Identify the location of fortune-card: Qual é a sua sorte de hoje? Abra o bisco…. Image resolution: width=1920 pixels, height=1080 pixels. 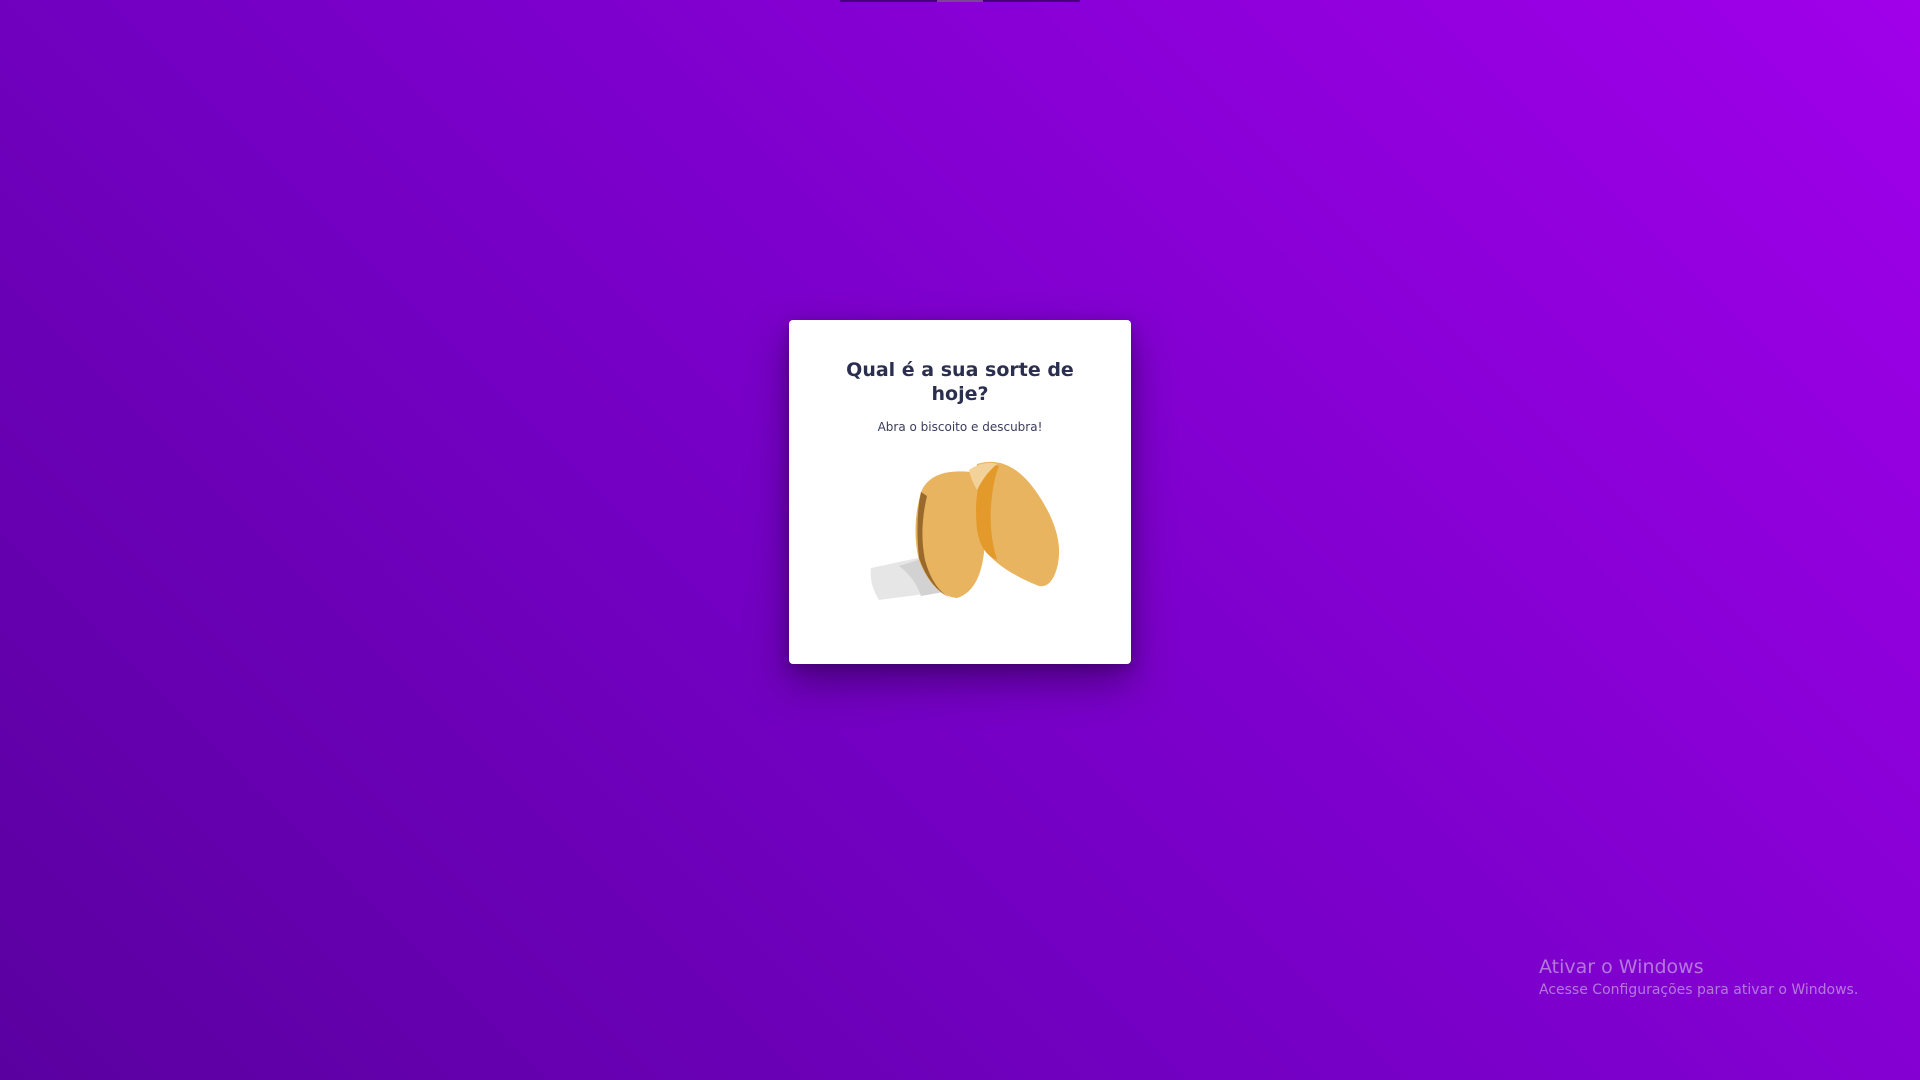
(960, 492).